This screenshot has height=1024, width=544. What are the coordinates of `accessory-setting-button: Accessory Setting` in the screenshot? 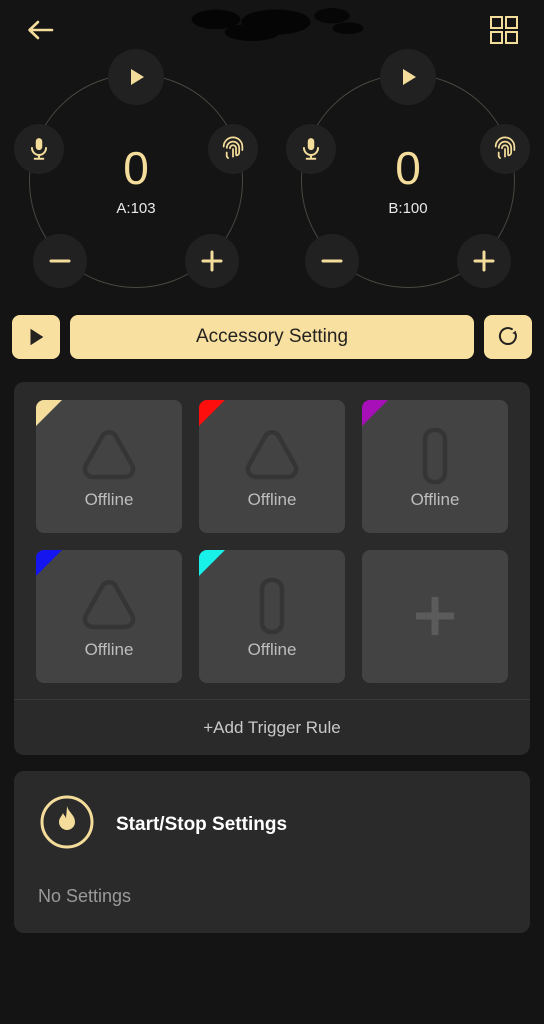 It's located at (272, 337).